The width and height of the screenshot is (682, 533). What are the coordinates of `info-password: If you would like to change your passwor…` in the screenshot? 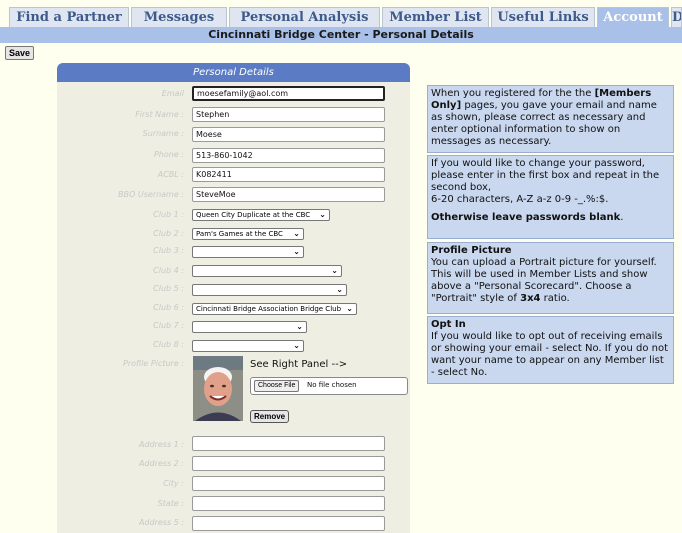 It's located at (550, 197).